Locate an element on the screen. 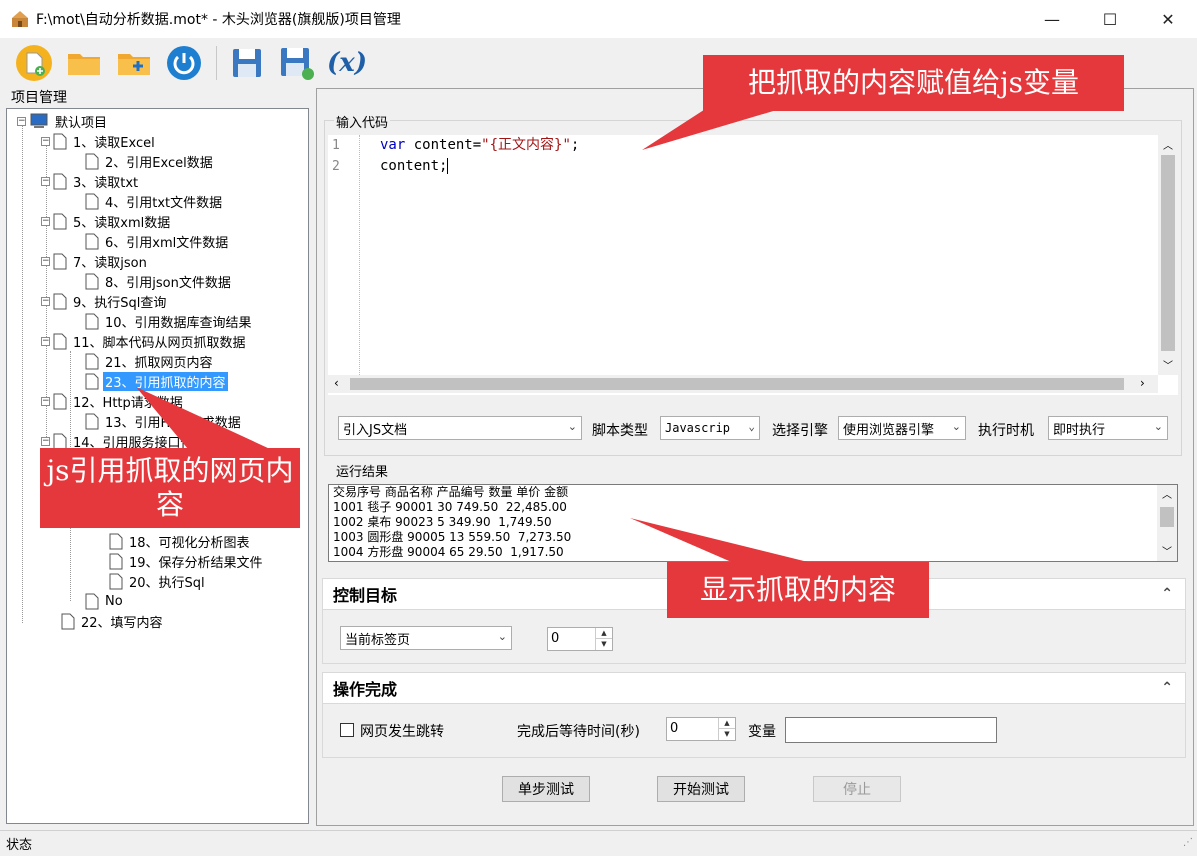 The image size is (1197, 856). engine-label: 选择引擎 is located at coordinates (800, 431).